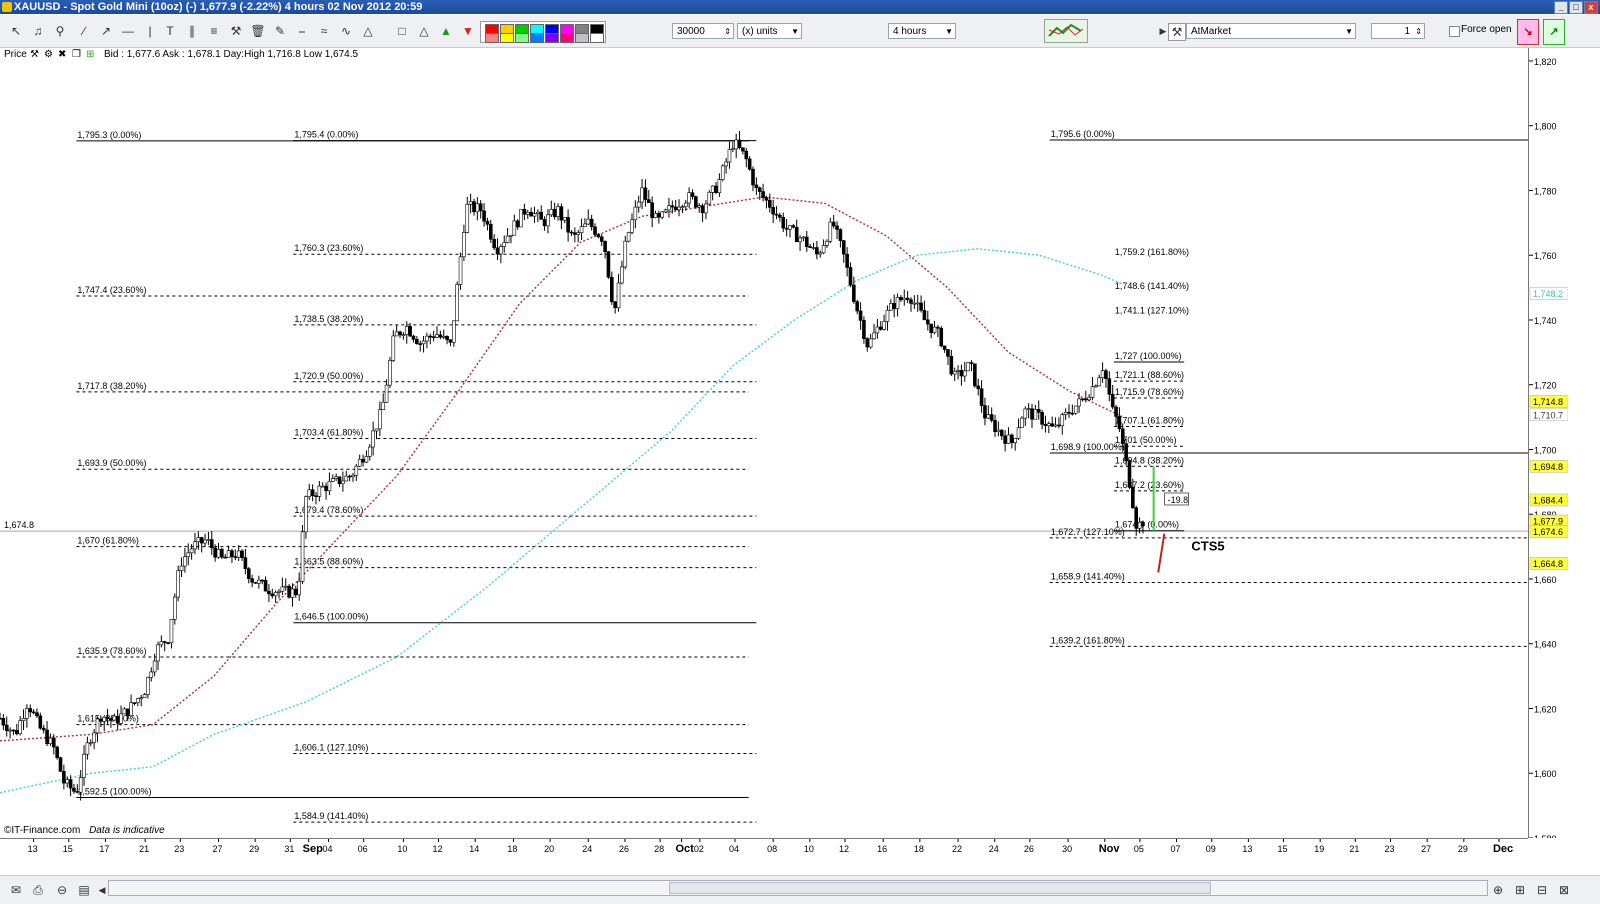 This screenshot has height=904, width=1600. I want to click on quantity-field: 30000 ⇕, so click(703, 31).